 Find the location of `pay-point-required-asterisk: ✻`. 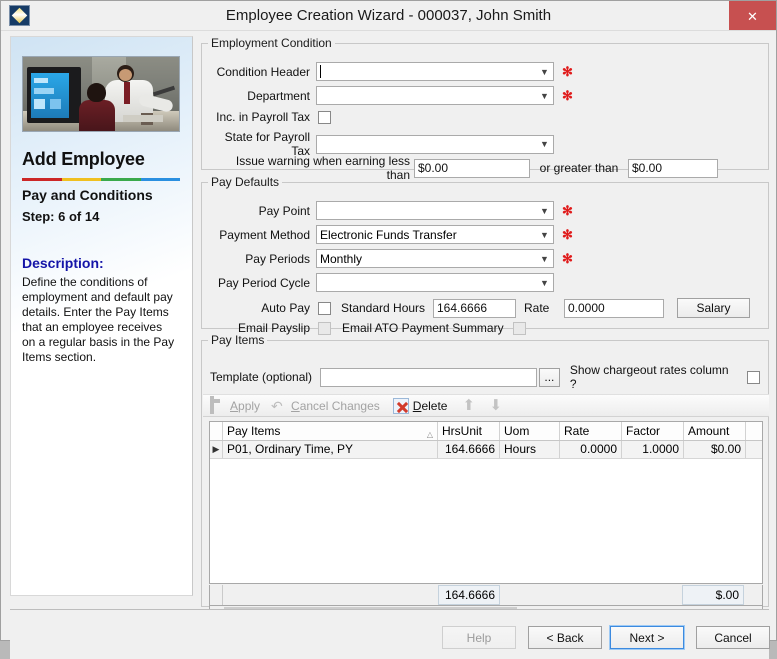

pay-point-required-asterisk: ✻ is located at coordinates (567, 210).